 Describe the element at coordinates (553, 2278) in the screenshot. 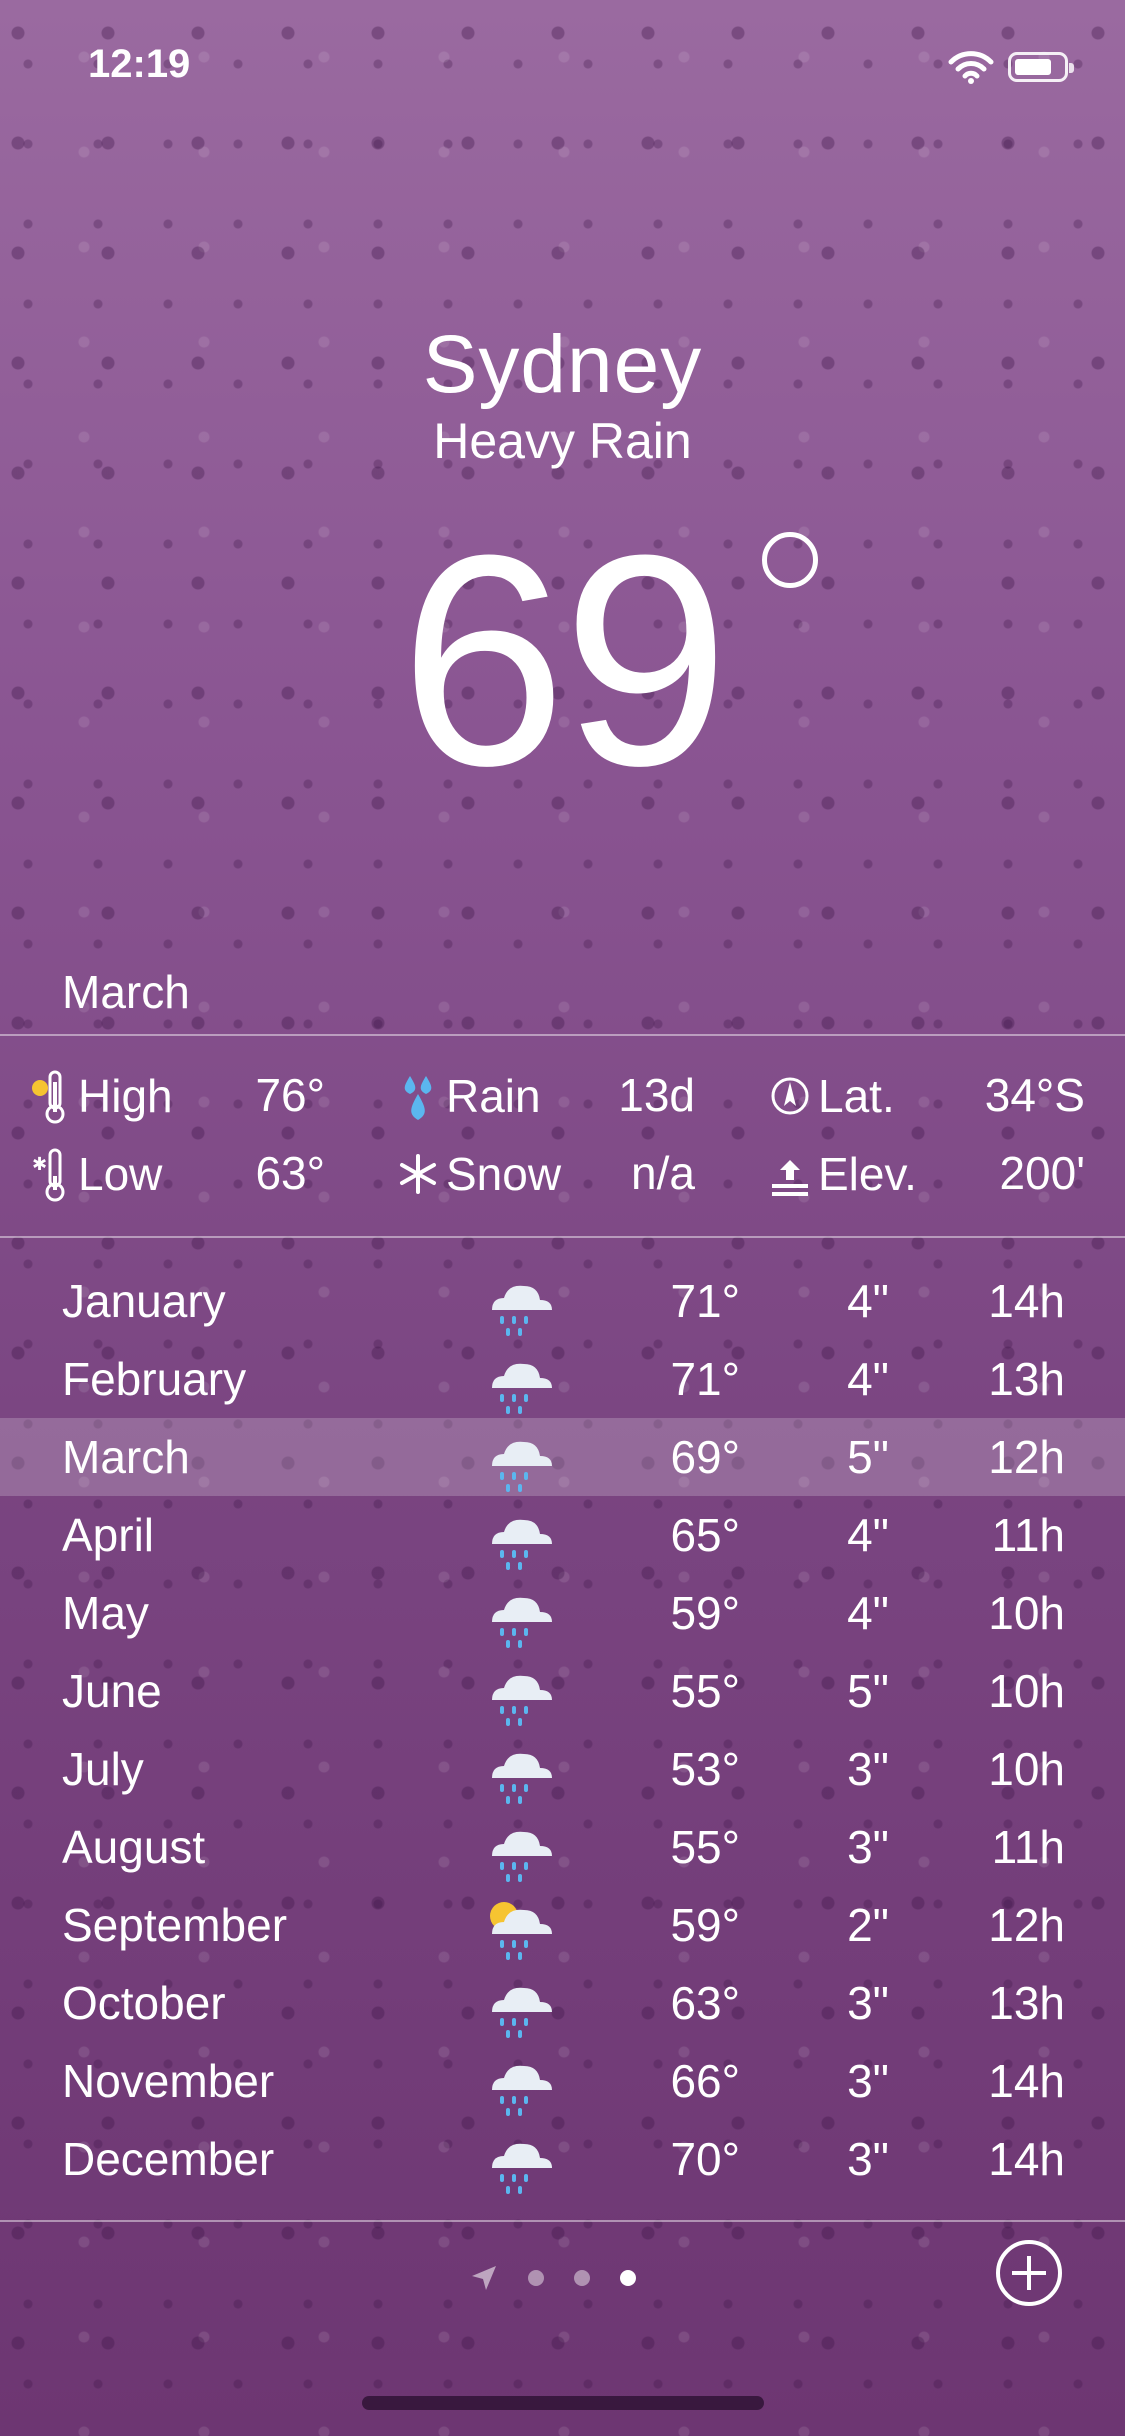

I see `page-indicator` at that location.